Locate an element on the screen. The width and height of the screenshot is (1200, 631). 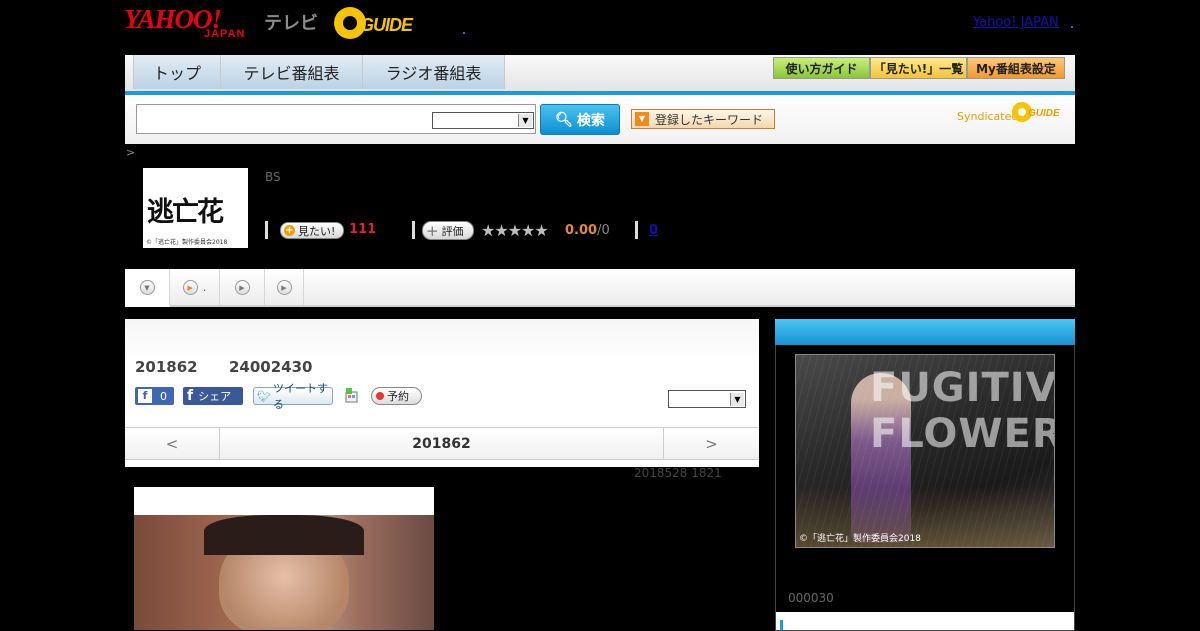
search-icon: 🔍︎ is located at coordinates (564, 119).